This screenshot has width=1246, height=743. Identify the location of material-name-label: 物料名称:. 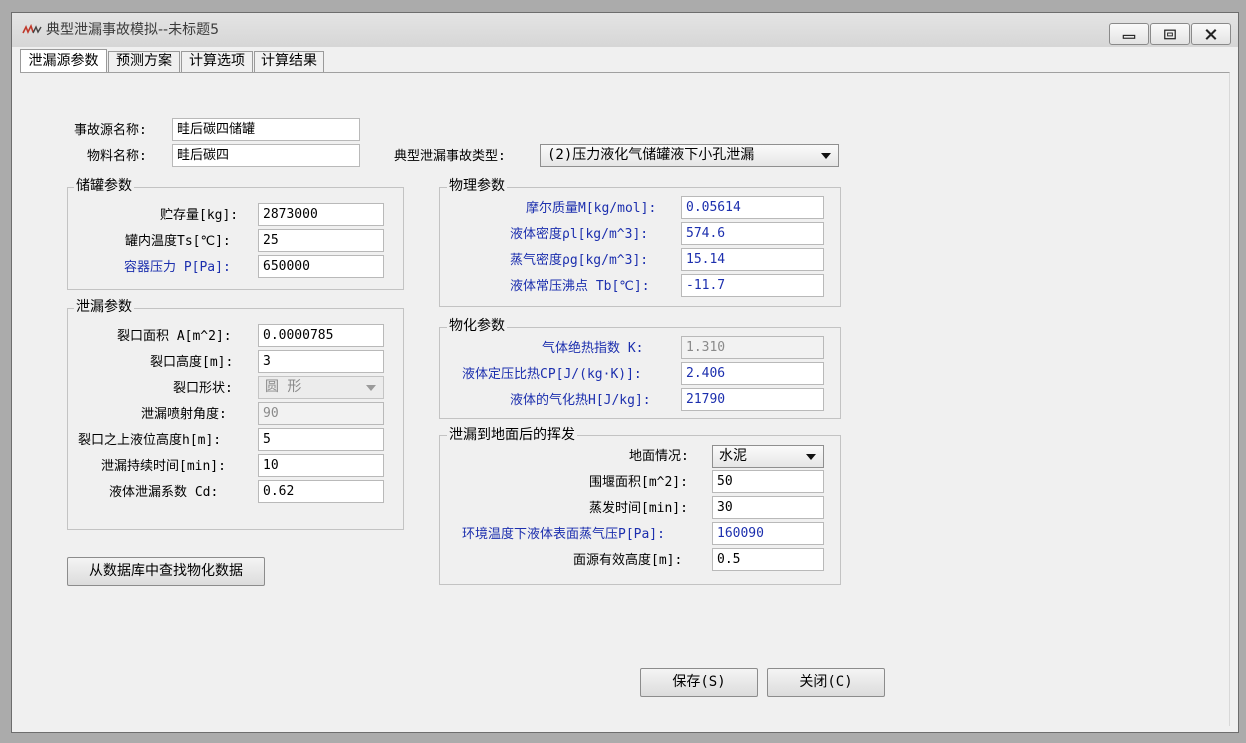
(117, 156).